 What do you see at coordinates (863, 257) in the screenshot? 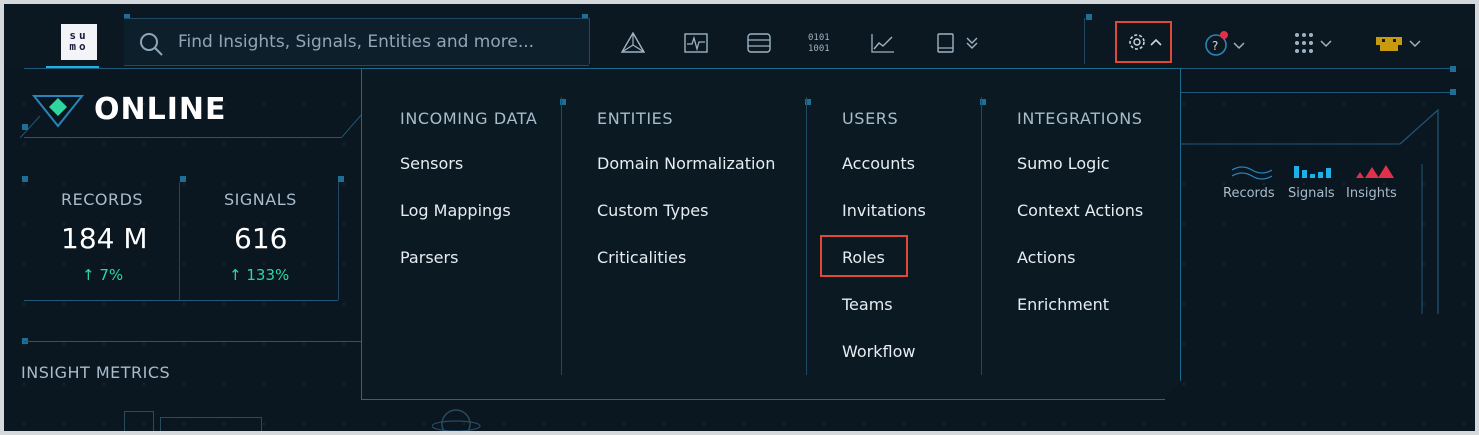
I see `menu-item-roles: Roles` at bounding box center [863, 257].